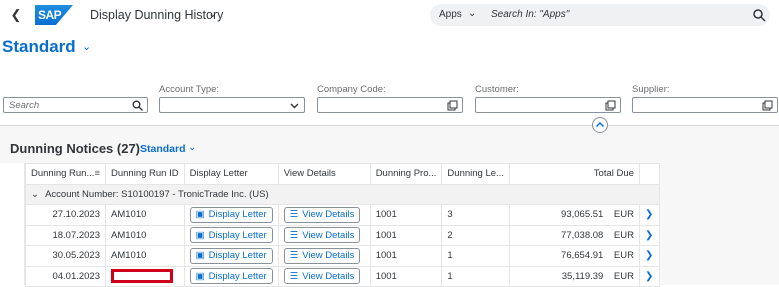 The height and width of the screenshot is (287, 779). What do you see at coordinates (97, 173) in the screenshot?
I see `sort-icon: ≡` at bounding box center [97, 173].